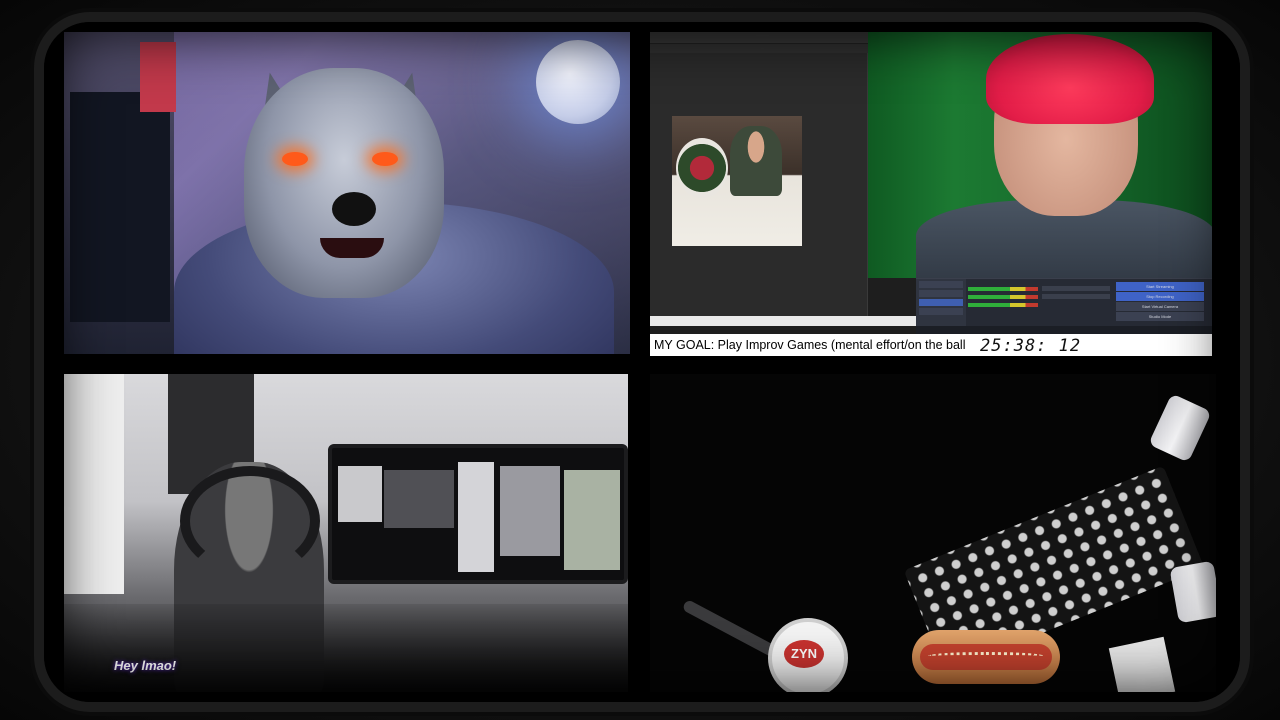 The width and height of the screenshot is (1280, 720). I want to click on streamer-red-hair, so click(1070, 79).